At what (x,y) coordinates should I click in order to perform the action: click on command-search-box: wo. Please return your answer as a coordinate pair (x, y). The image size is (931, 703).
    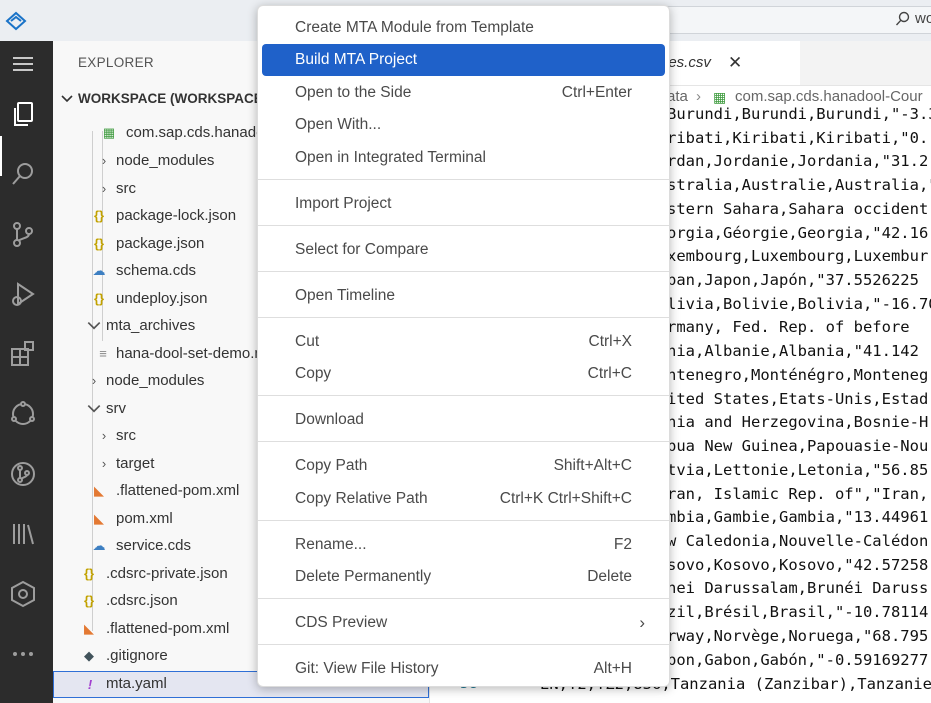
    Looking at the image, I should click on (785, 20).